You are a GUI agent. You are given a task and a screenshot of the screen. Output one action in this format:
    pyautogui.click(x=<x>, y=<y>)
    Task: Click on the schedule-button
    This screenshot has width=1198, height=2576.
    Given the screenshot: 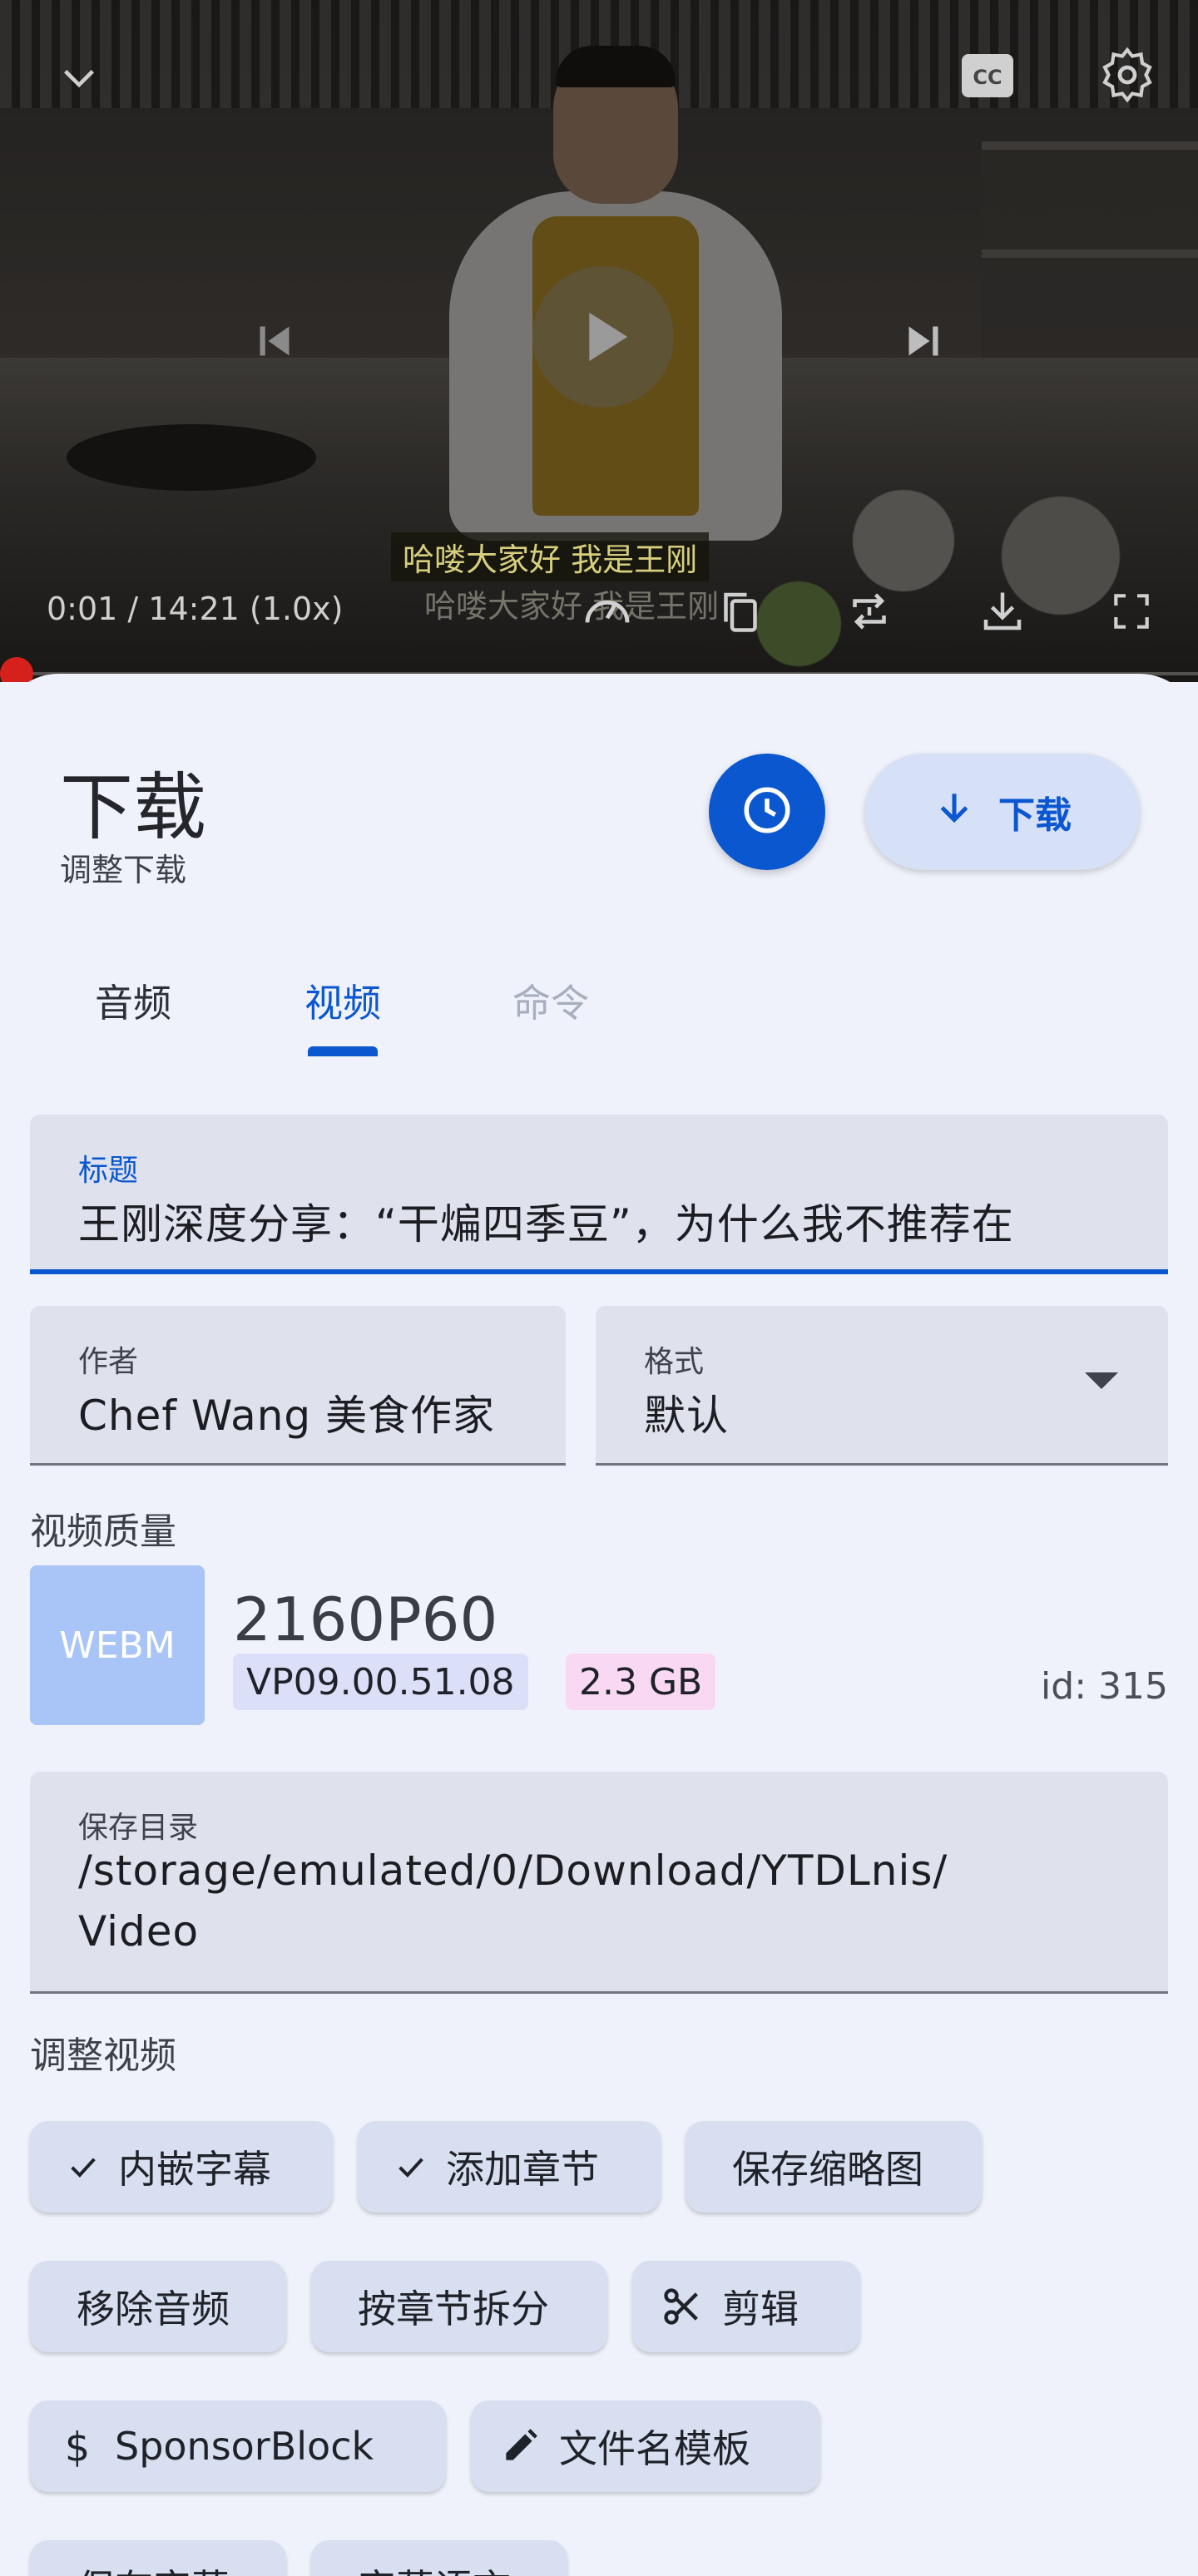 What is the action you would take?
    pyautogui.click(x=767, y=812)
    